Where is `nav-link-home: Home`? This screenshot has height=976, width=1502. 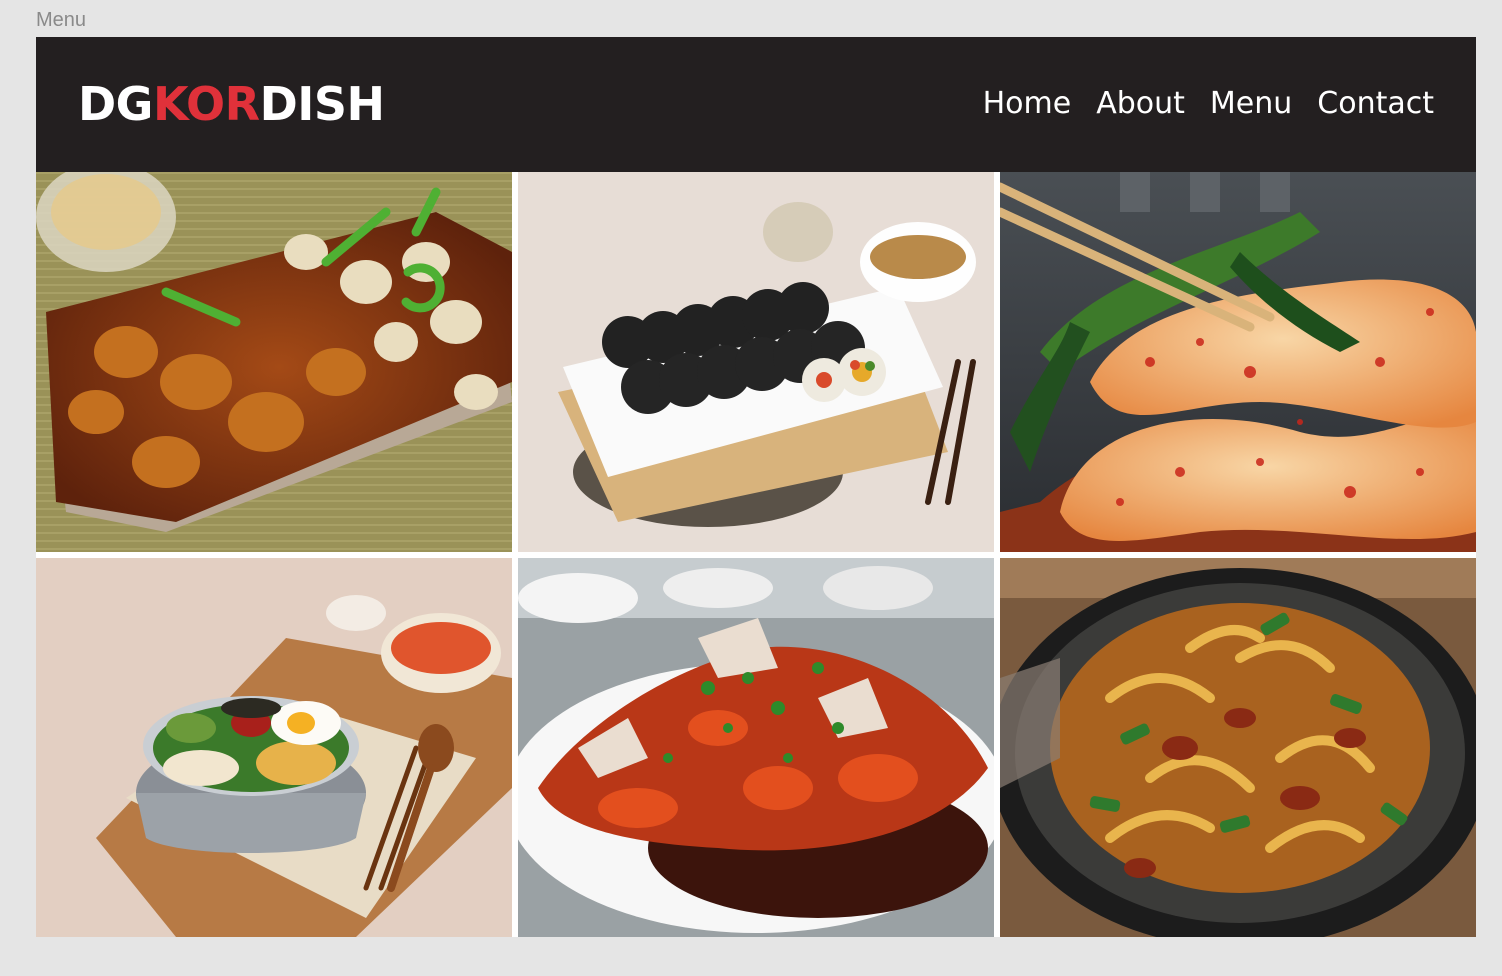
nav-link-home: Home is located at coordinates (1027, 104).